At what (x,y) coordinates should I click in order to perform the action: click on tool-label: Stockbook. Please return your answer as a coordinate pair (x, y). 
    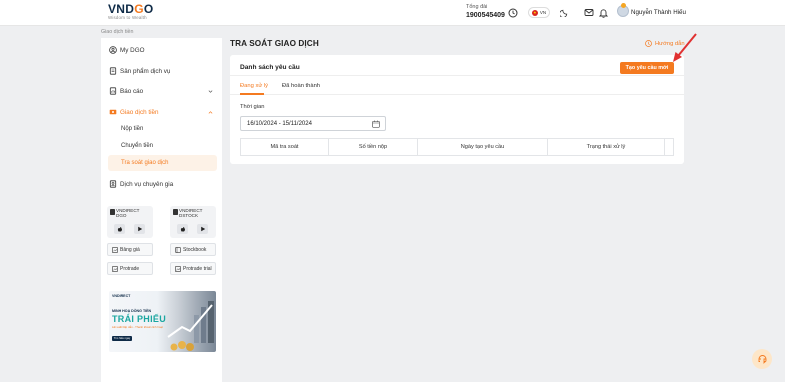
    Looking at the image, I should click on (195, 249).